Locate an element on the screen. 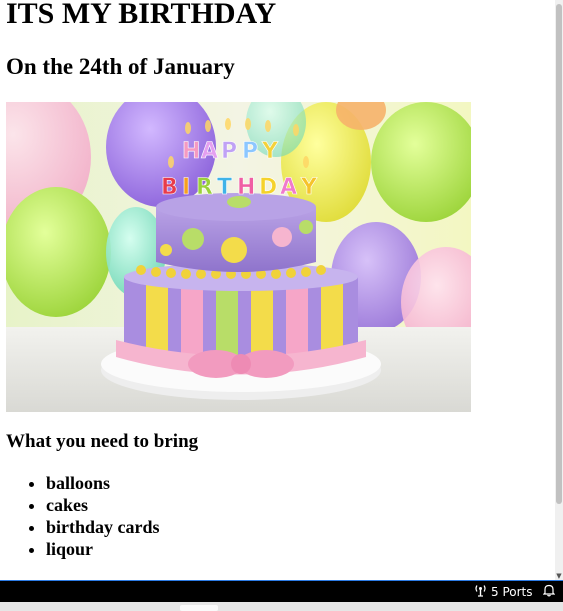 The image size is (563, 611). antenna-icon is located at coordinates (480, 592).